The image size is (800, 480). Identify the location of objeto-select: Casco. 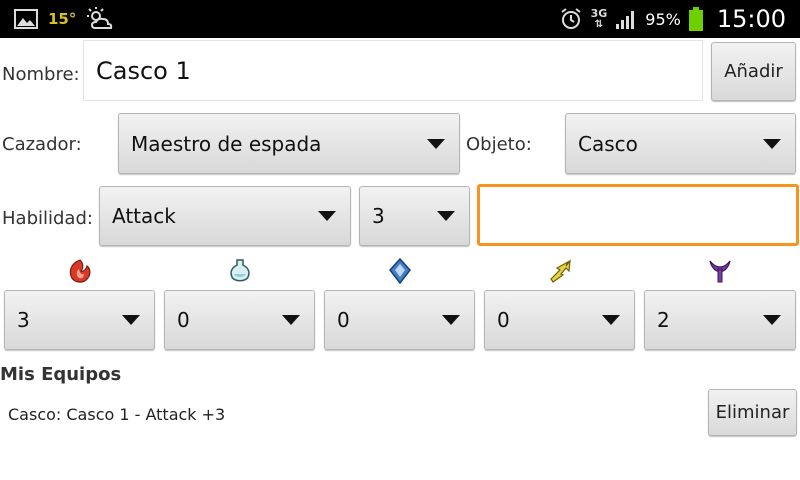
(680, 143).